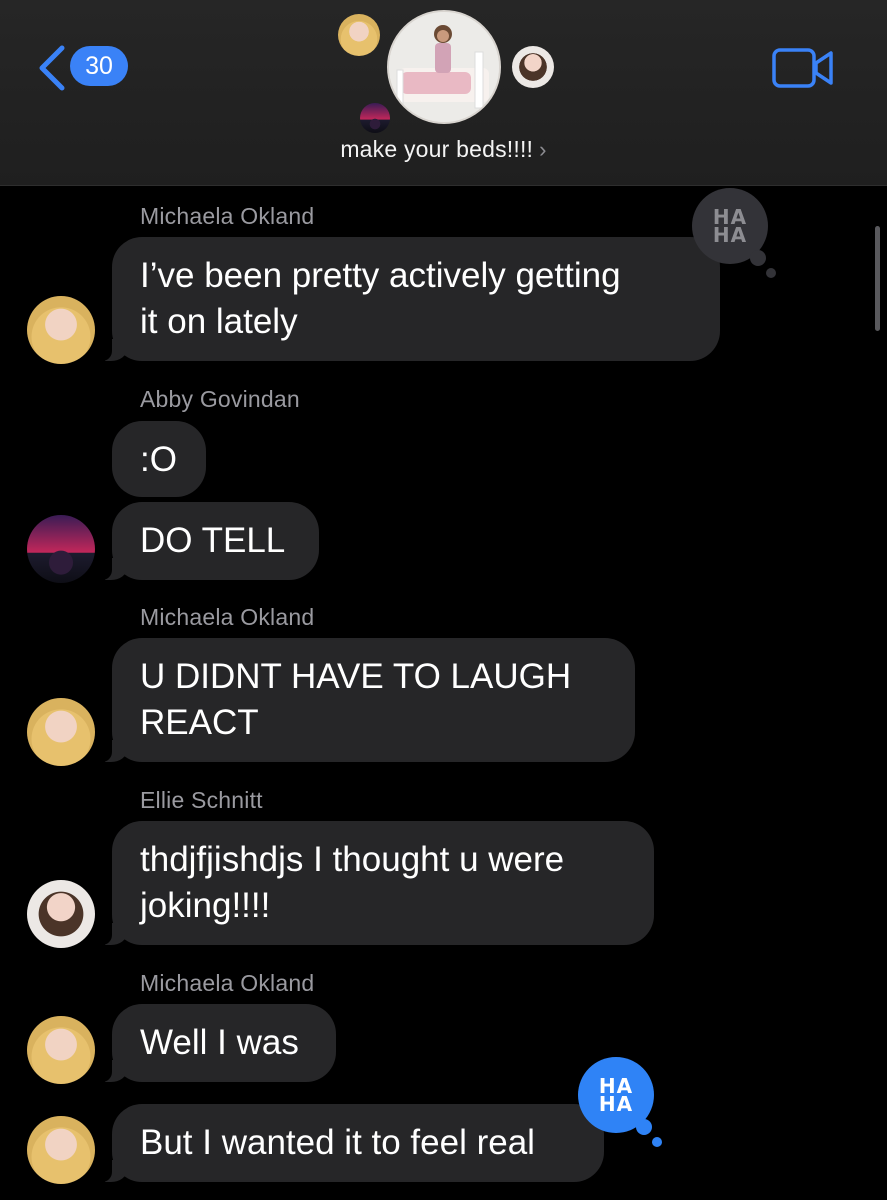 The height and width of the screenshot is (1200, 887). I want to click on sender-name: Abby Govindan, so click(220, 399).